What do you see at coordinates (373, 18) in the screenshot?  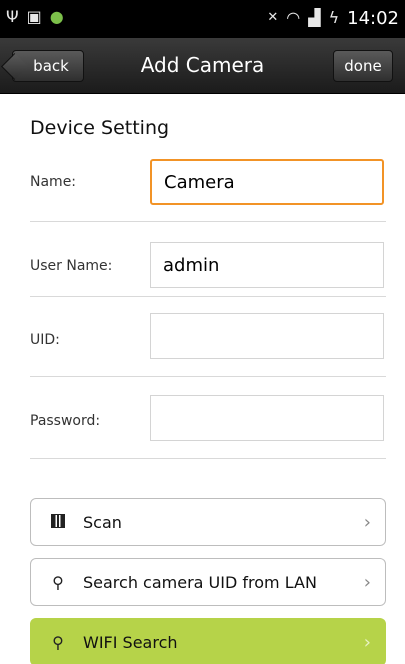 I see `status-time: 14:02` at bounding box center [373, 18].